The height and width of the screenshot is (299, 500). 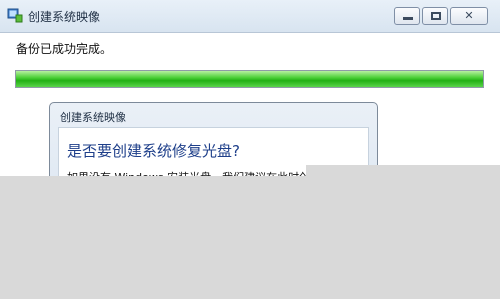 I want to click on close-icon: ✕, so click(x=469, y=15).